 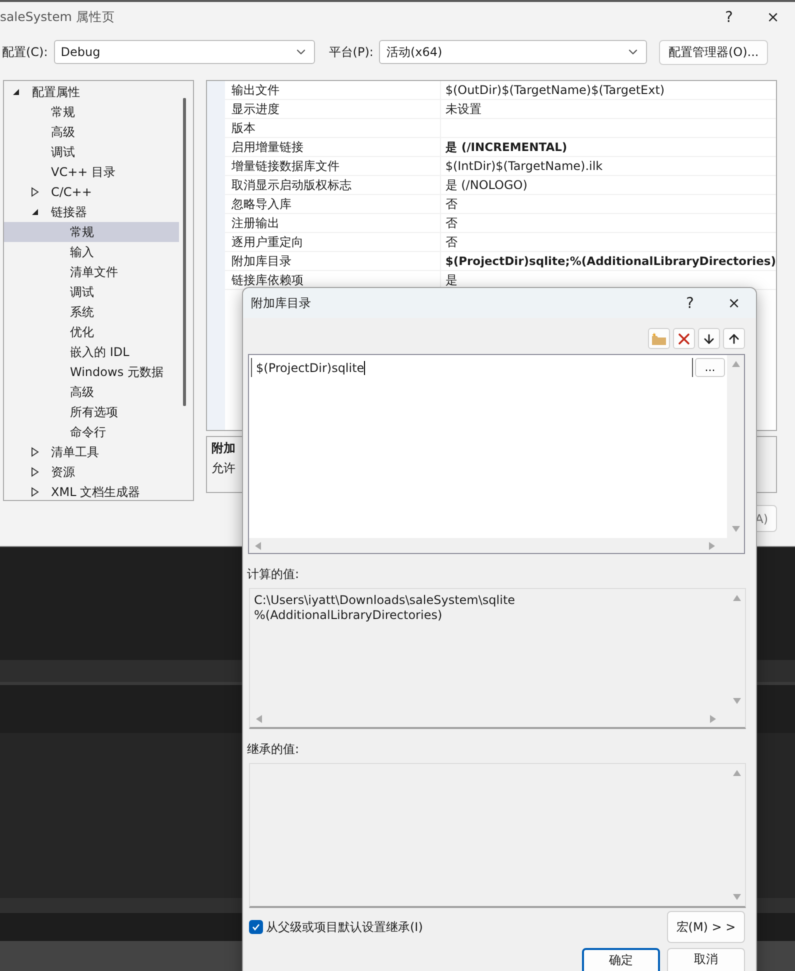 I want to click on ok-button: 确定, so click(x=621, y=959).